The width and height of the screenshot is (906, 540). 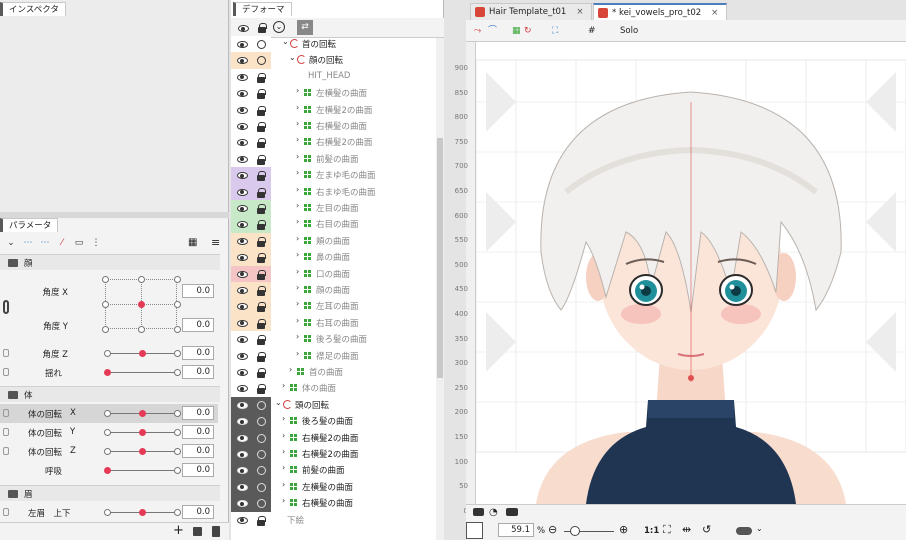 I want to click on param-row-body-x: 体の回転 X 0.0, so click(x=109, y=413).